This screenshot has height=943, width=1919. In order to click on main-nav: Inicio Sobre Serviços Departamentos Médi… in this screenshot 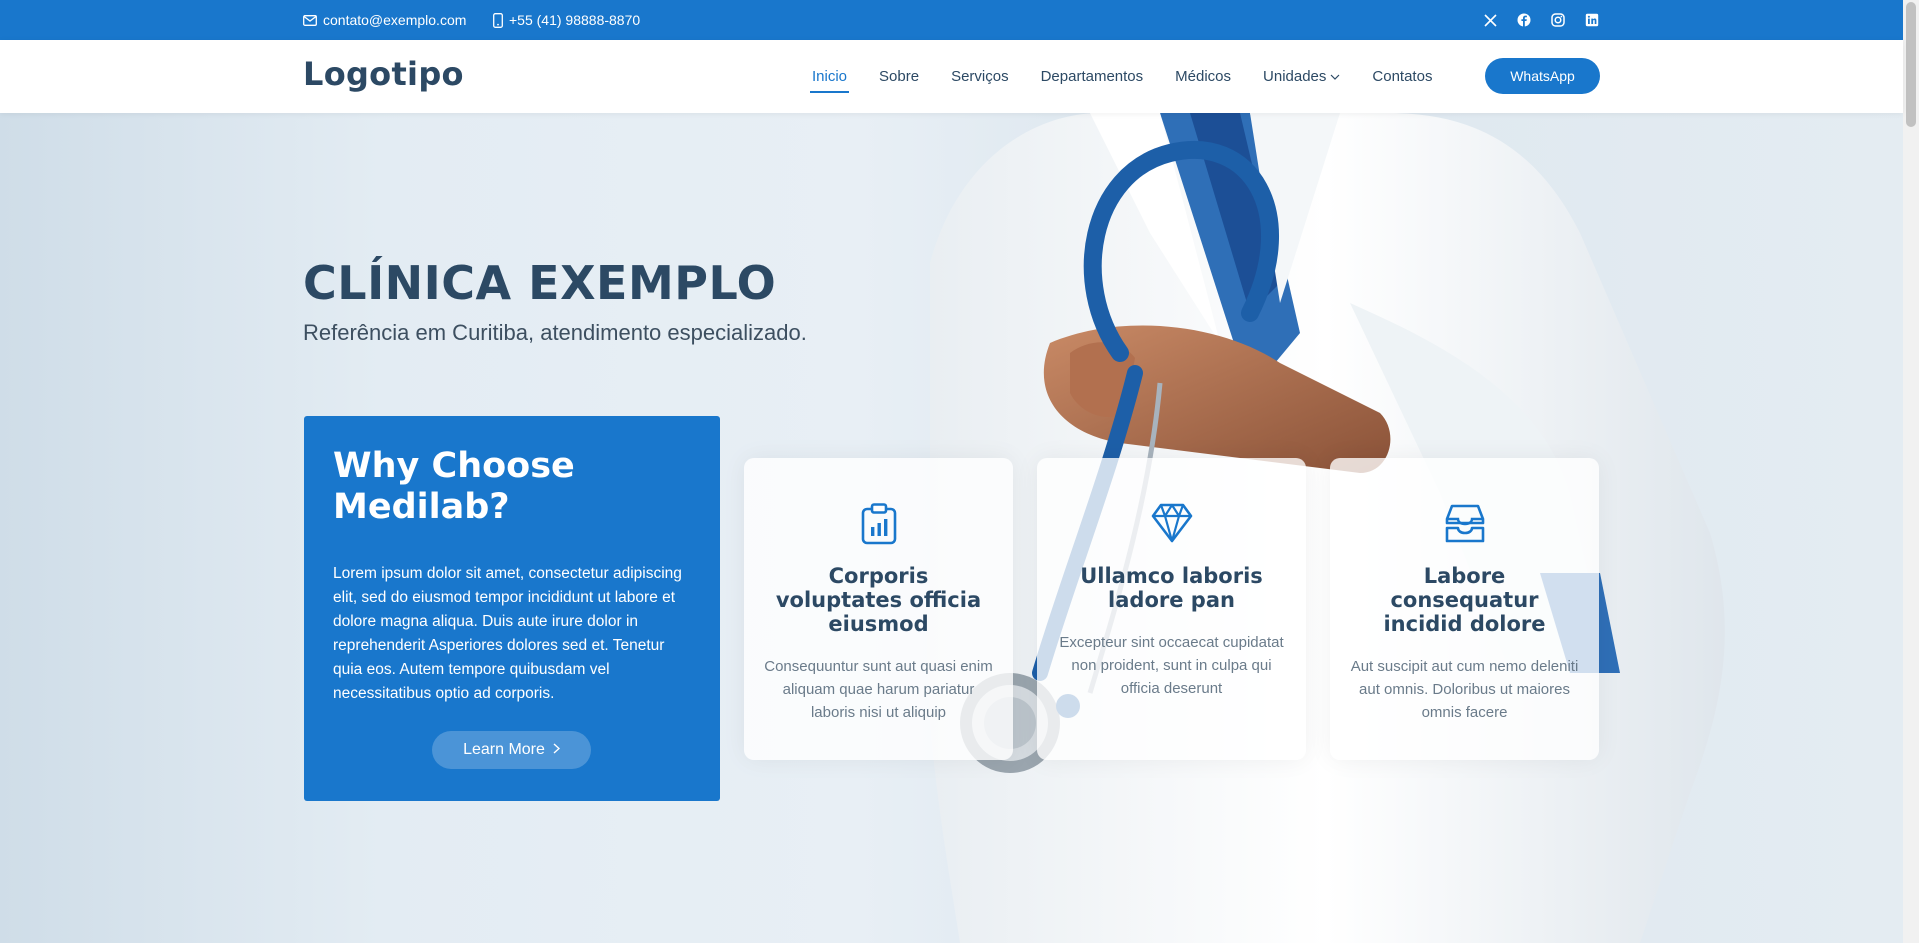, I will do `click(1136, 76)`.